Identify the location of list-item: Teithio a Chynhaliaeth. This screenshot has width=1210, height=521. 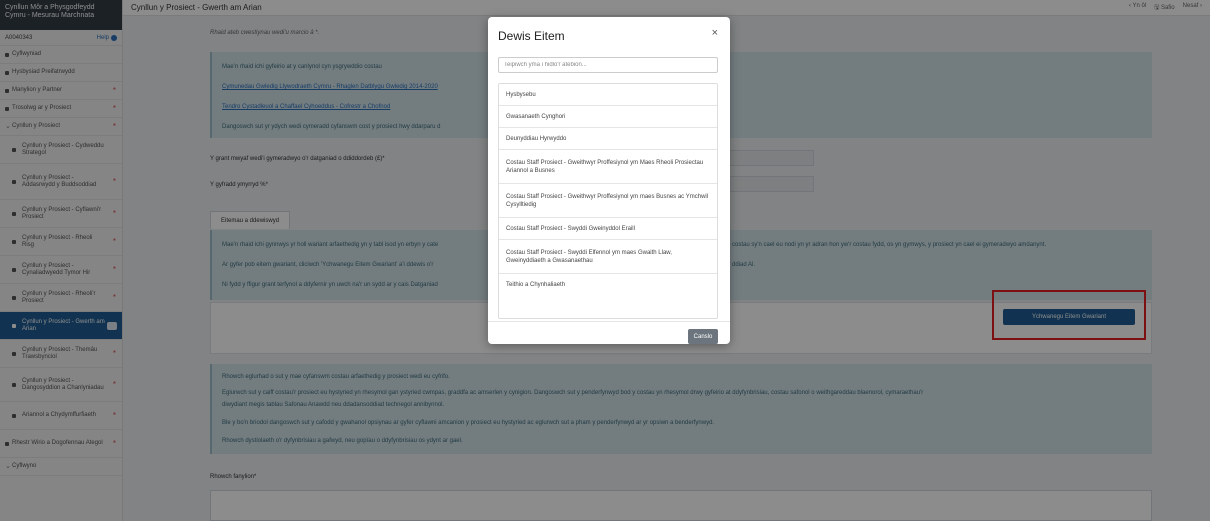
(608, 285).